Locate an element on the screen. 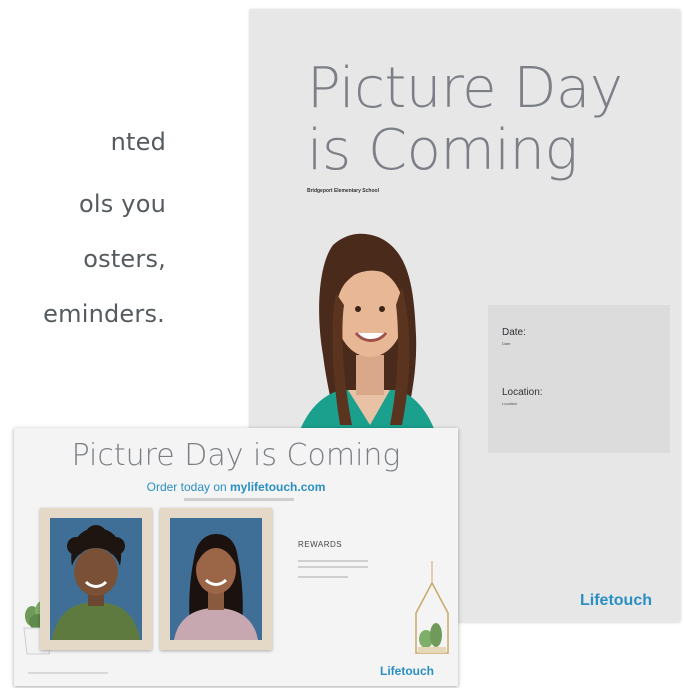 The height and width of the screenshot is (688, 683). terrarium-icon is located at coordinates (432, 607).